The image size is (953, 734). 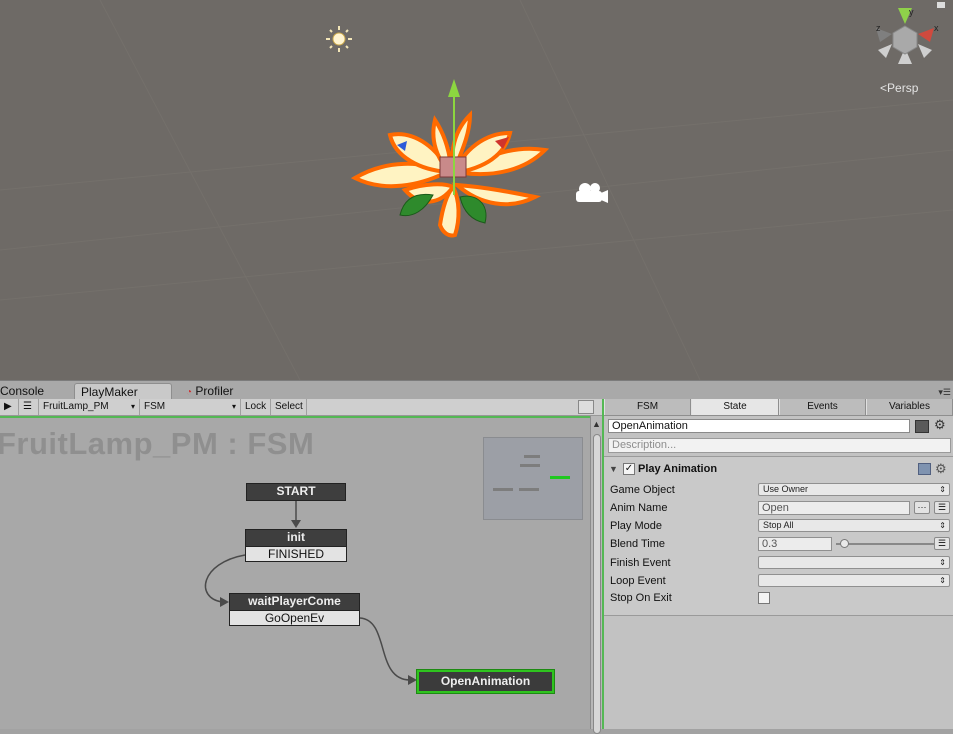 I want to click on state-node-title: OpenAnimation, so click(x=485, y=681).